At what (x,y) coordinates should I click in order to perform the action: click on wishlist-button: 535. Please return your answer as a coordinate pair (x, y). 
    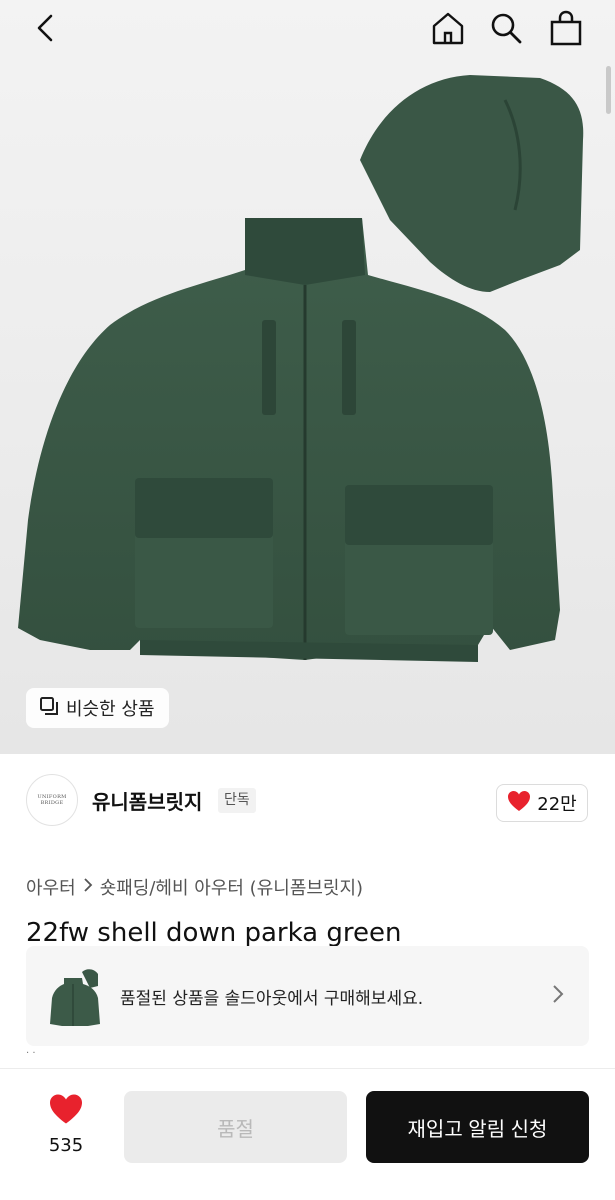
    Looking at the image, I should click on (66, 1127).